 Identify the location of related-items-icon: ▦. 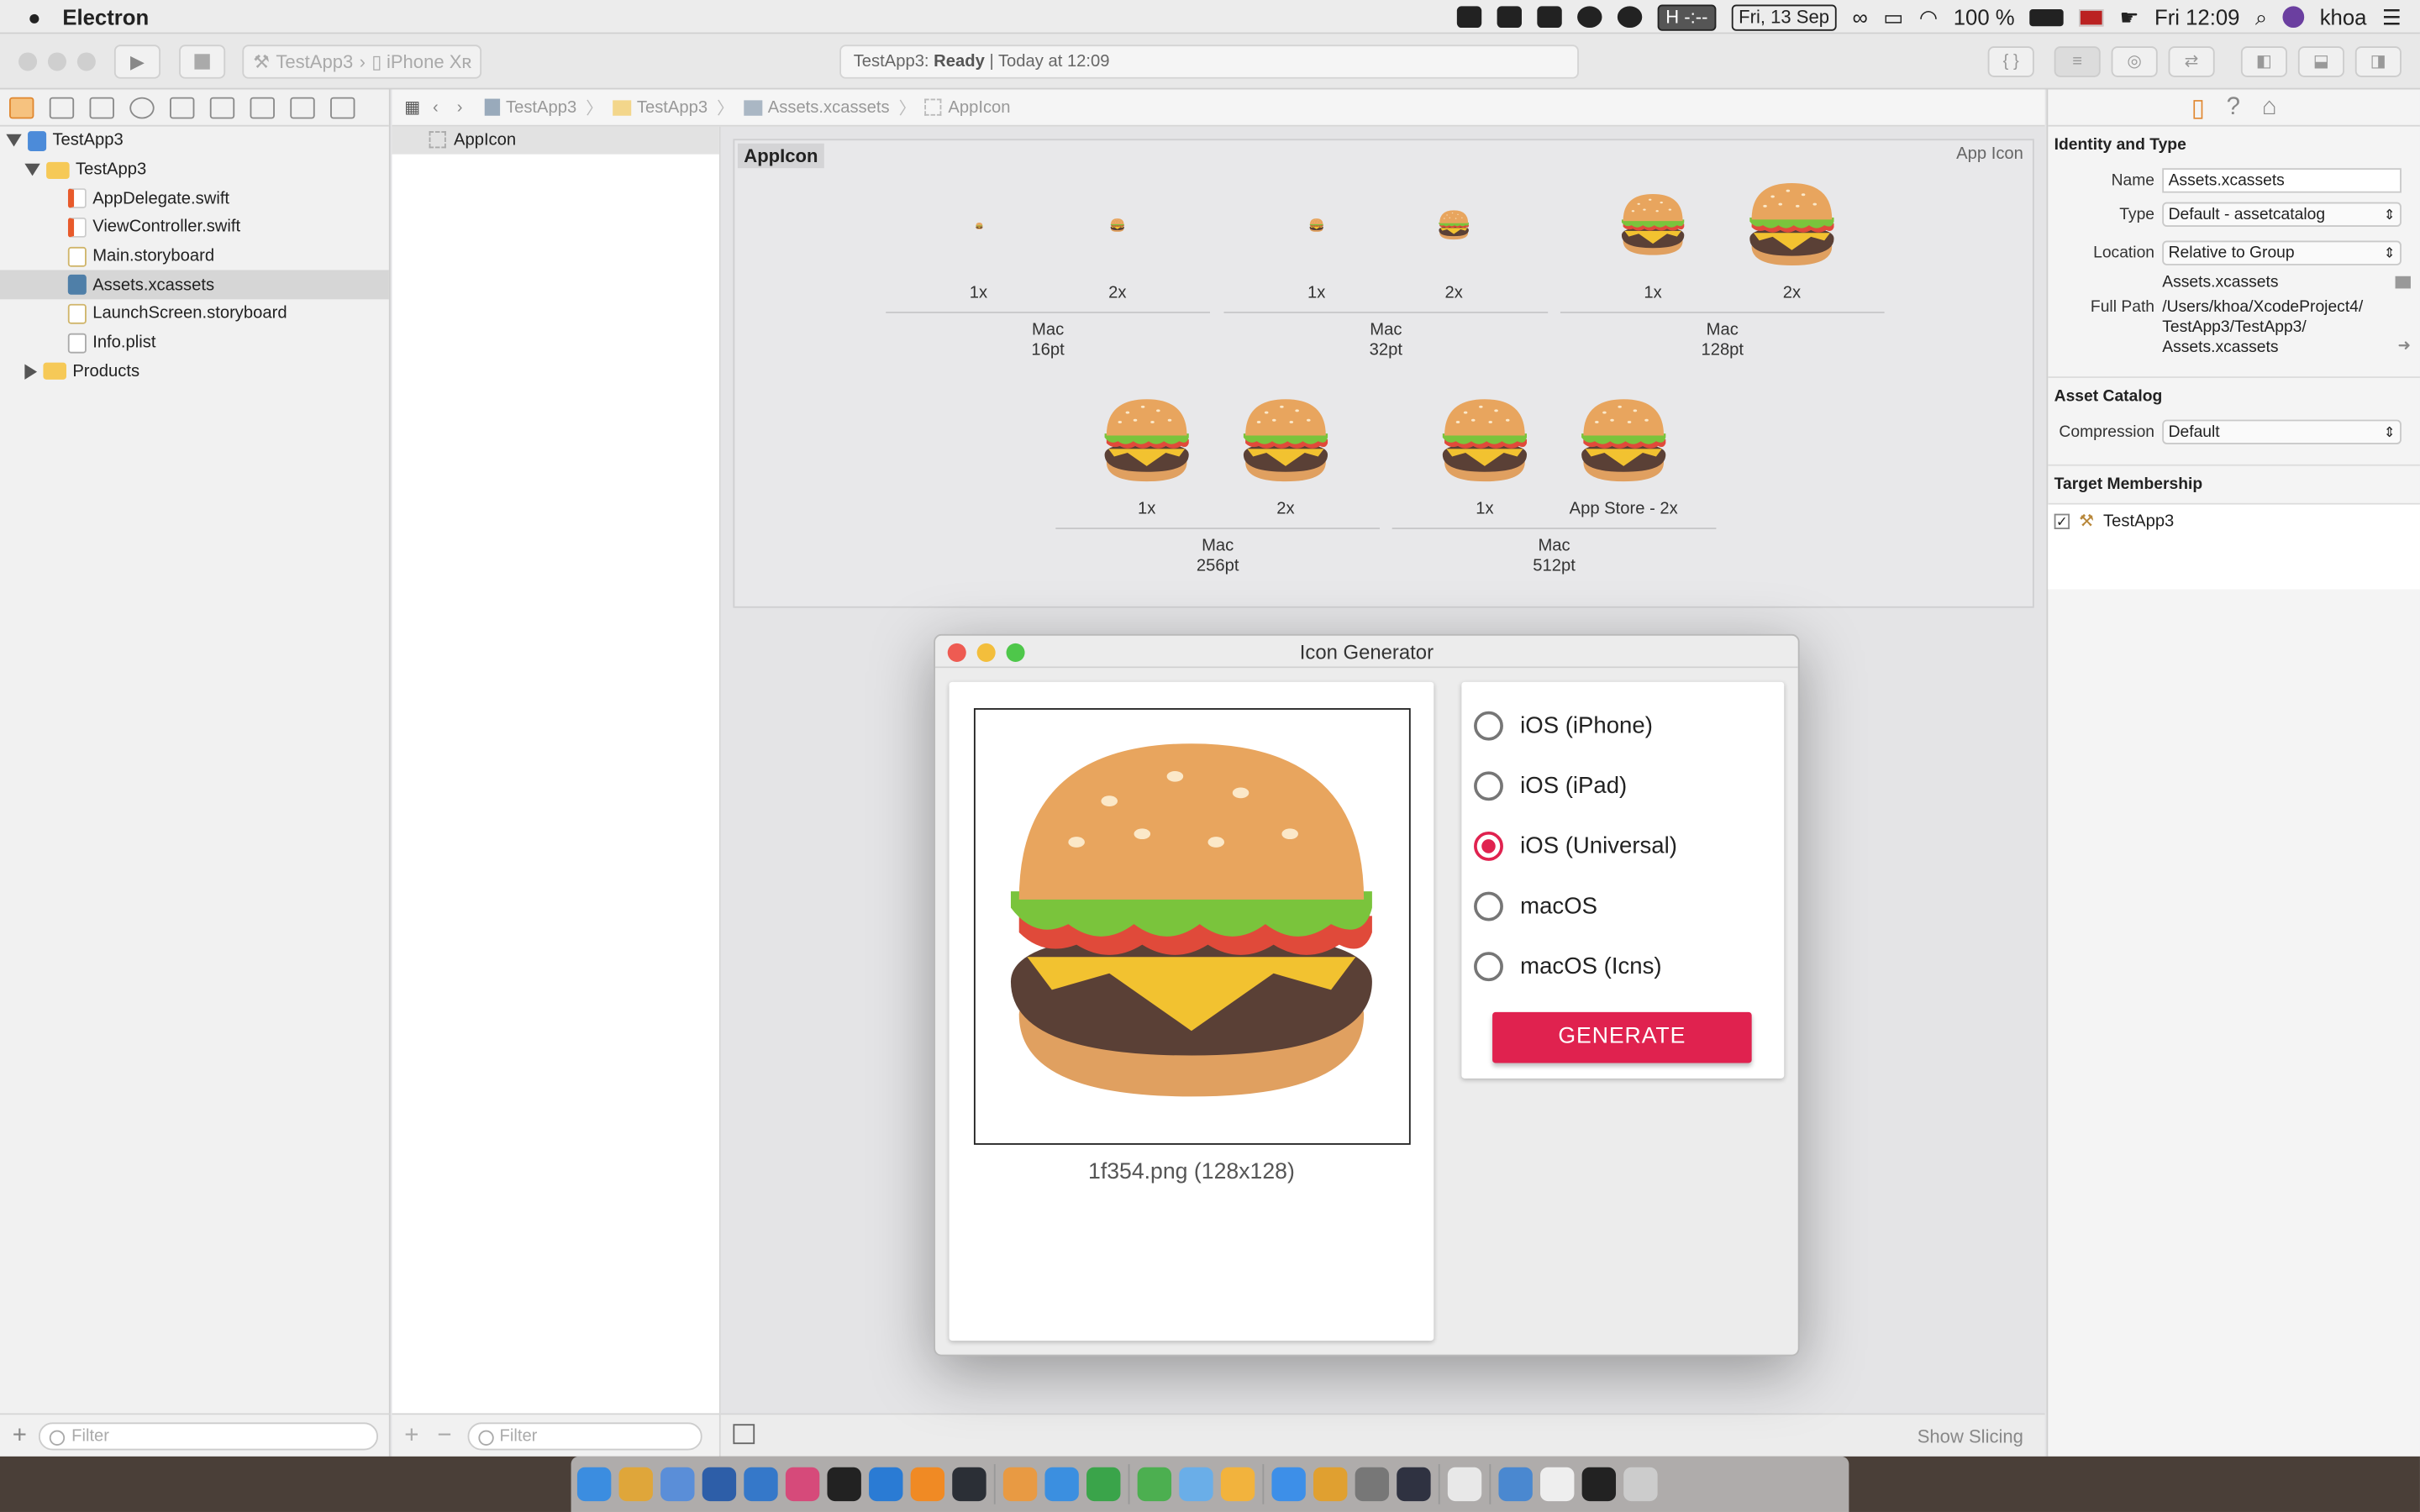
(412, 107).